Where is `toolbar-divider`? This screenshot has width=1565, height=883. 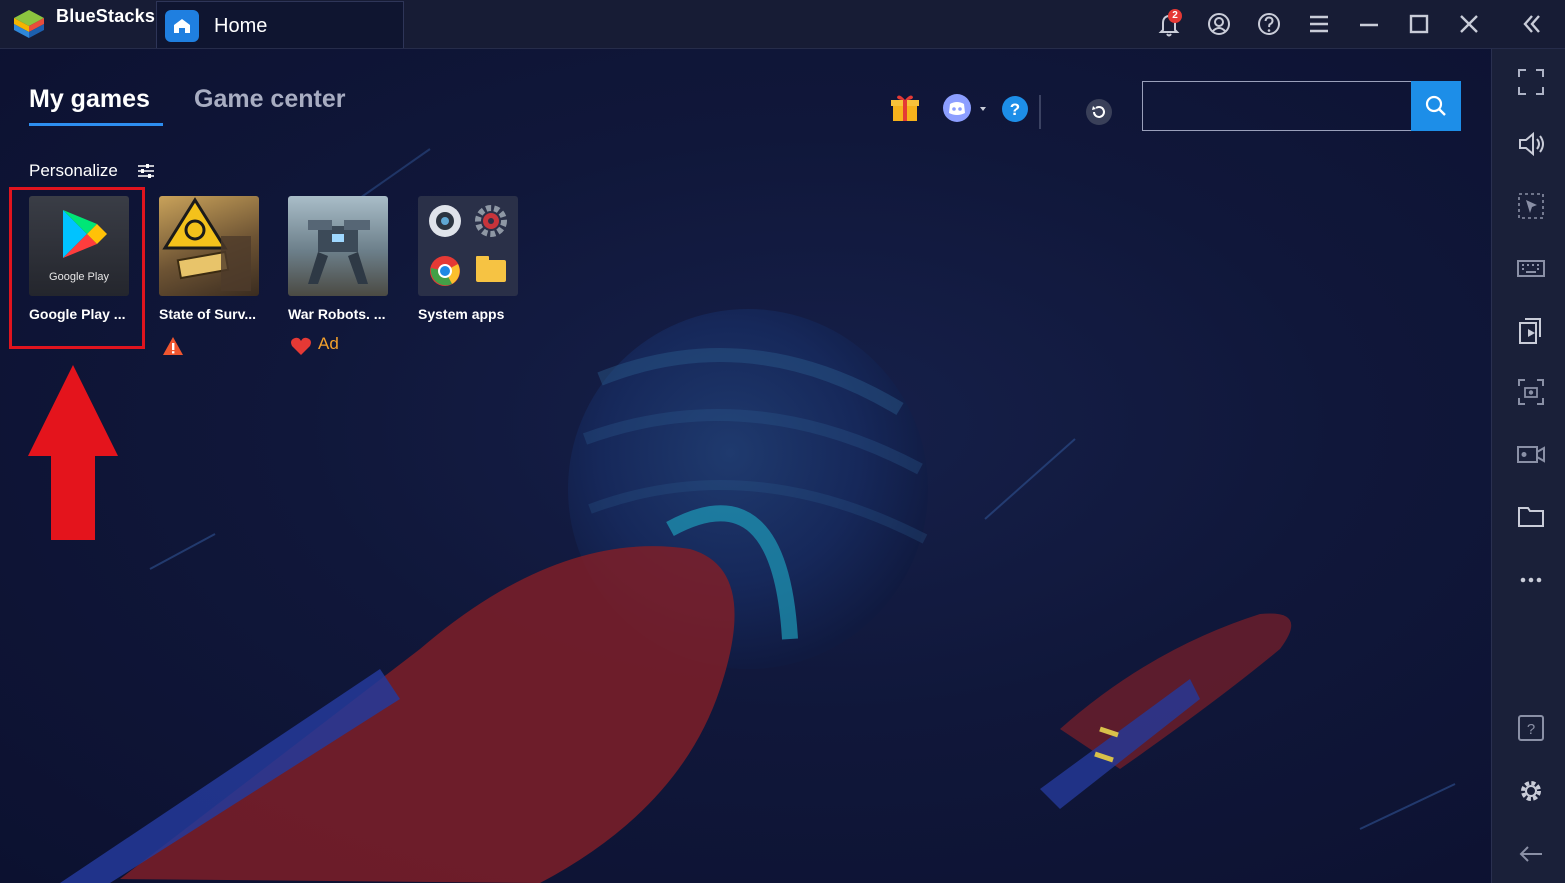
toolbar-divider is located at coordinates (1040, 112).